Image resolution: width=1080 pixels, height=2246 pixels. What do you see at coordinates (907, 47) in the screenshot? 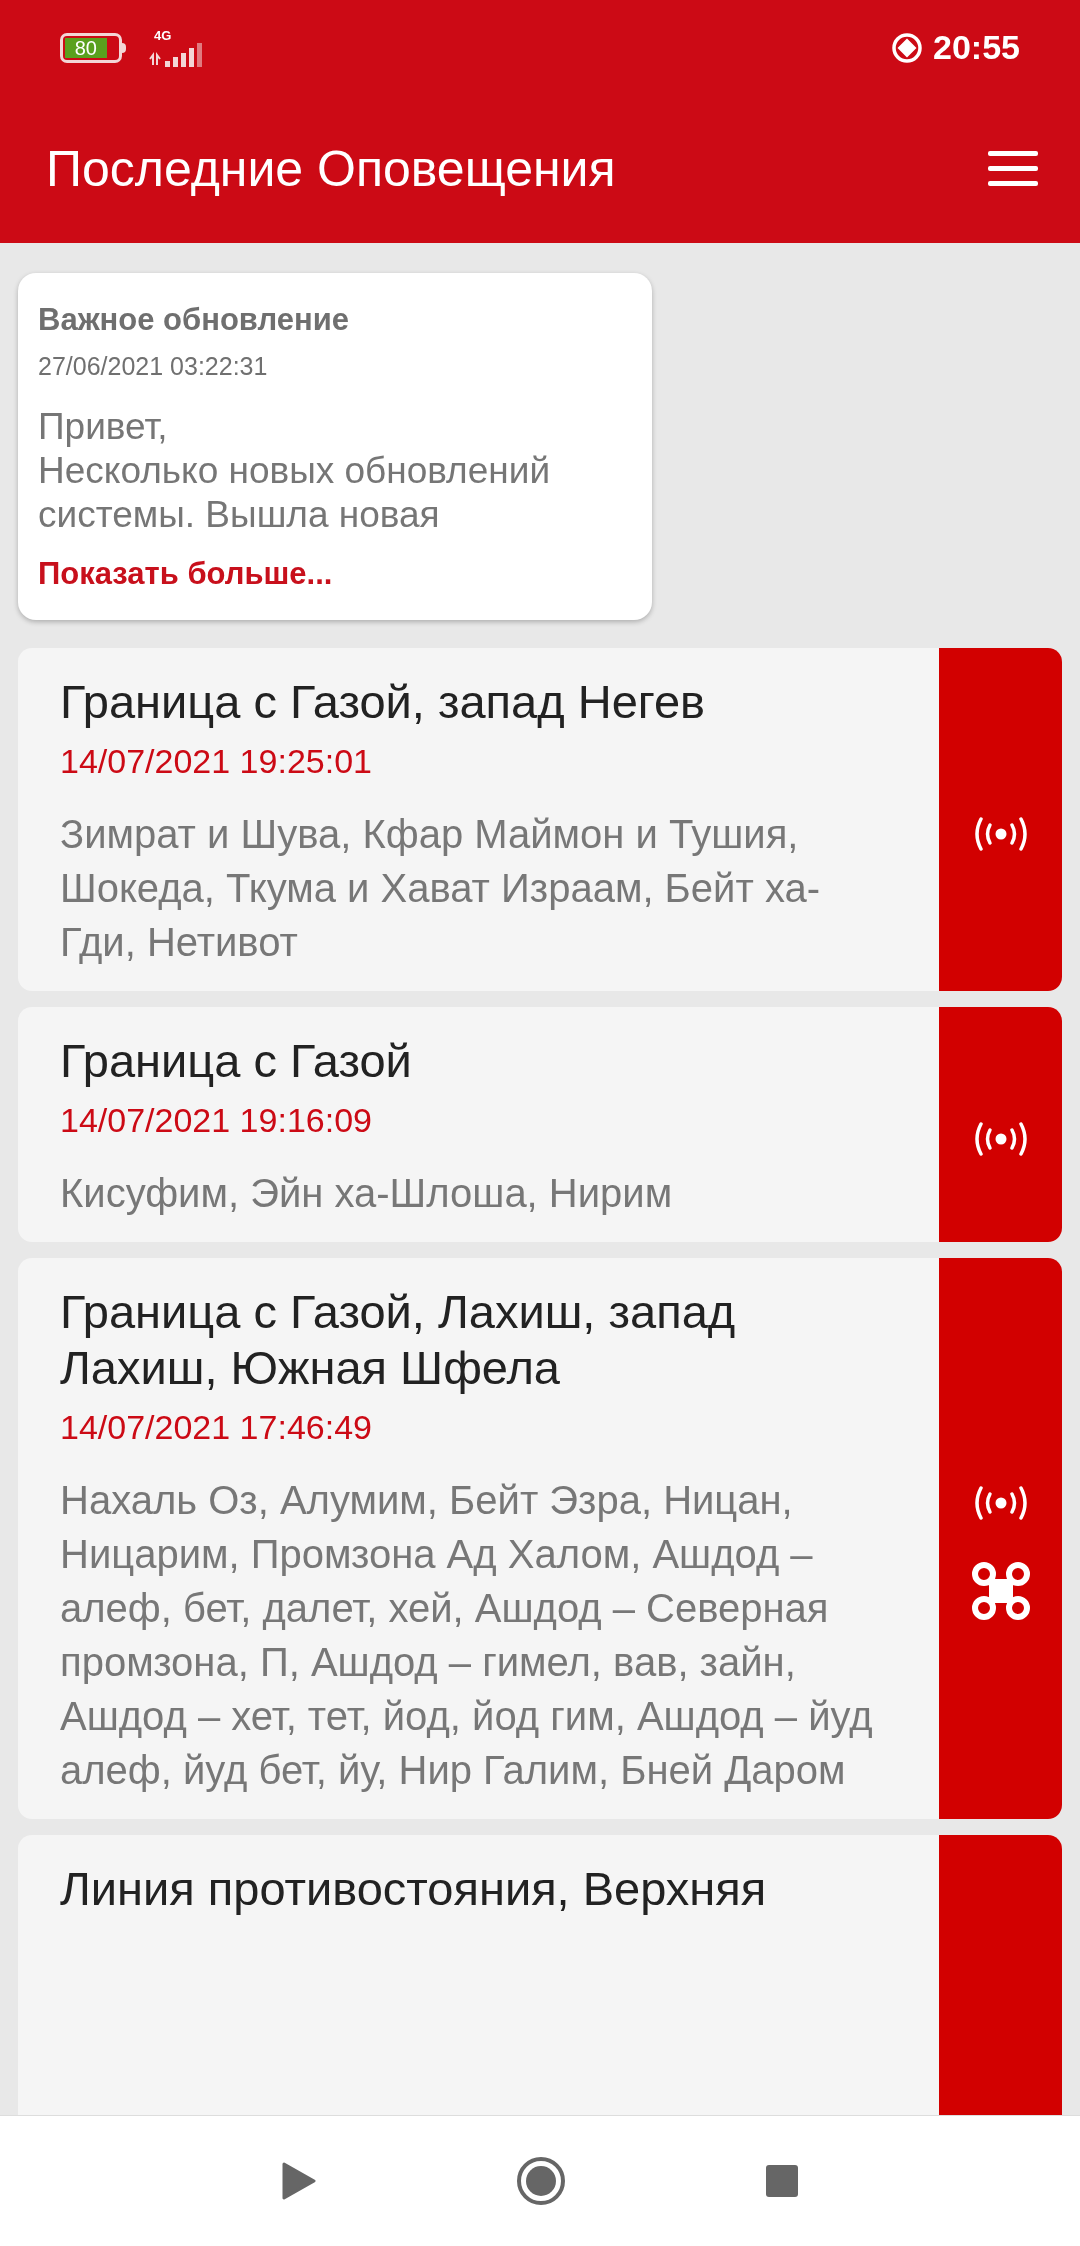
I see `rotation-lock-icon` at bounding box center [907, 47].